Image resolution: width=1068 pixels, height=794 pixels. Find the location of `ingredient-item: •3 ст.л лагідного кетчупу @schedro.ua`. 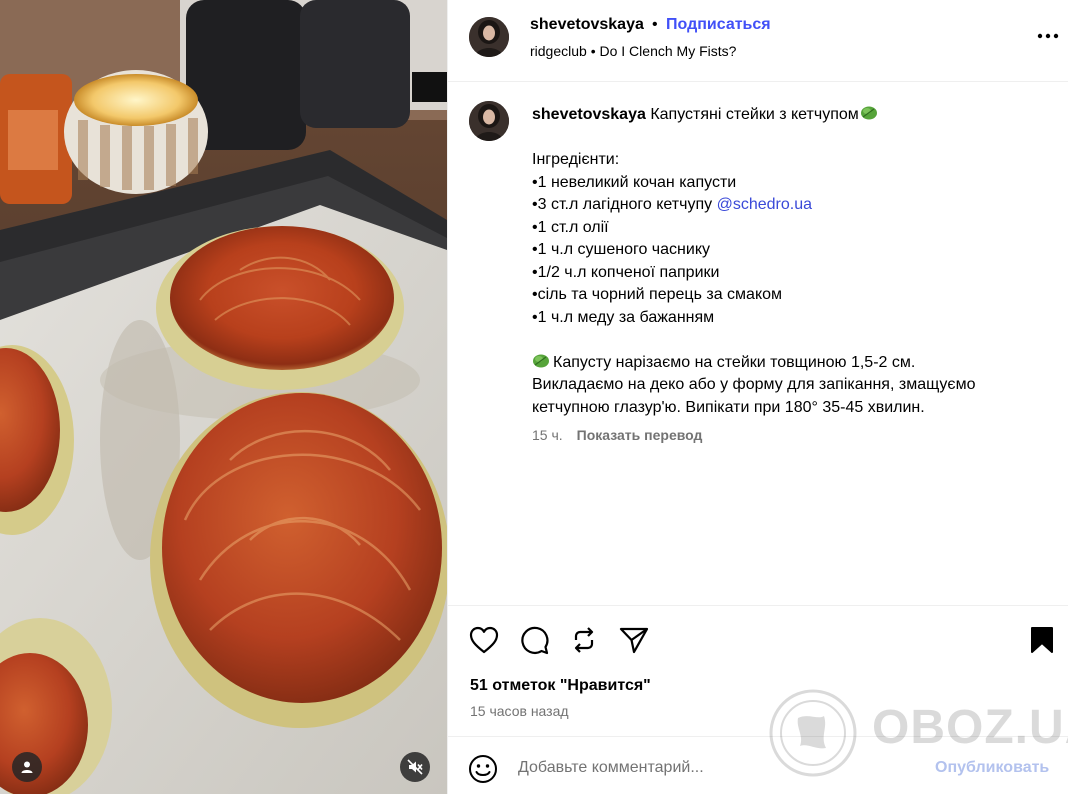

ingredient-item: •3 ст.л лагідного кетчупу @schedro.ua is located at coordinates (787, 205).